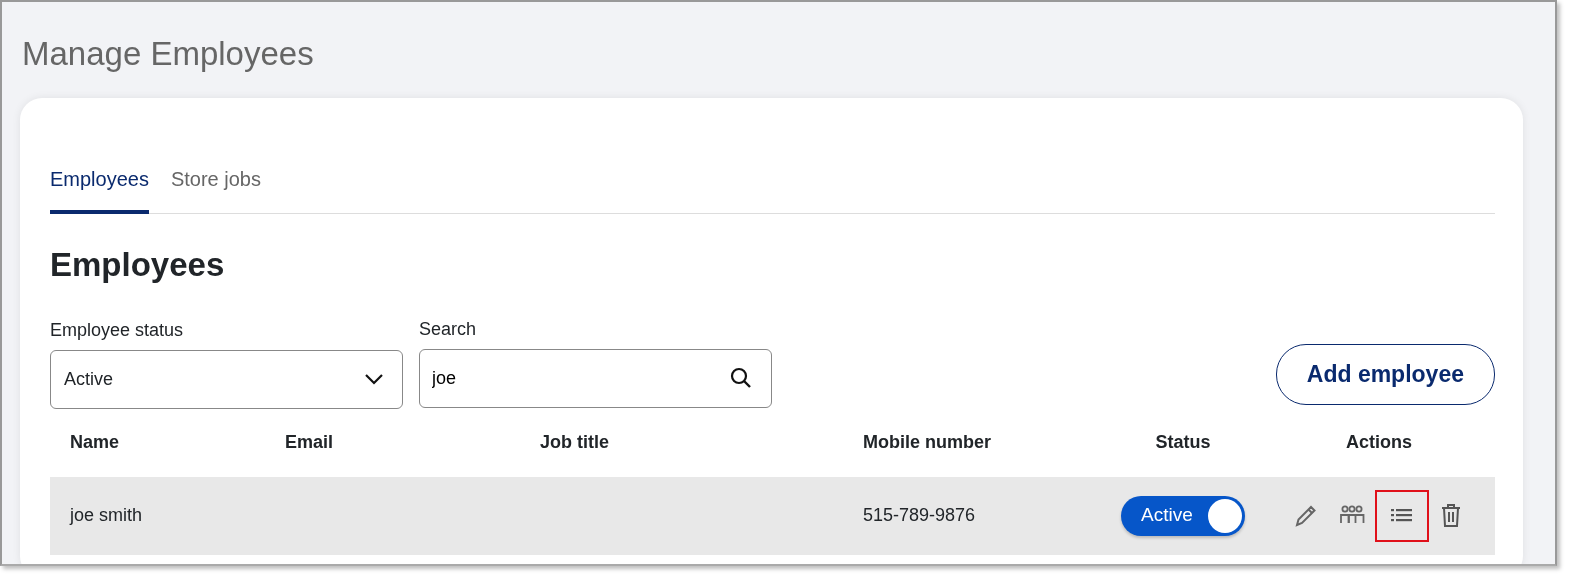  Describe the element at coordinates (226, 379) in the screenshot. I see `status-dropdown: Active` at that location.